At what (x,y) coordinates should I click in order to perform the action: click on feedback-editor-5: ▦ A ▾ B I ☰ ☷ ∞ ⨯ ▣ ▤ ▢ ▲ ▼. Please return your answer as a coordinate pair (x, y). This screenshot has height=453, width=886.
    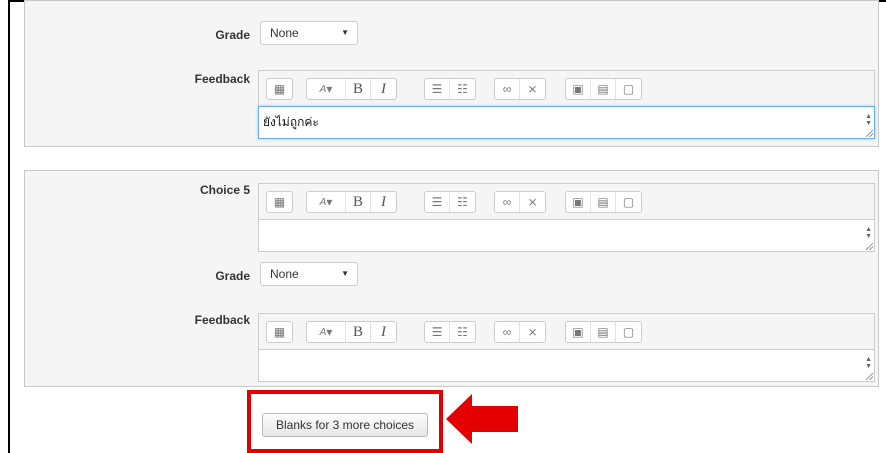
    Looking at the image, I should click on (566, 347).